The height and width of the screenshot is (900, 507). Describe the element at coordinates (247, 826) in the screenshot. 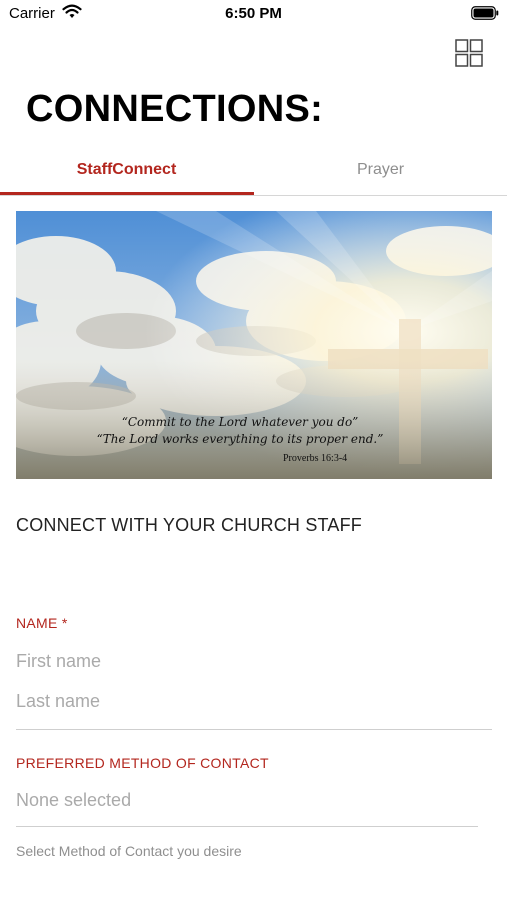

I see `contact-divider` at that location.